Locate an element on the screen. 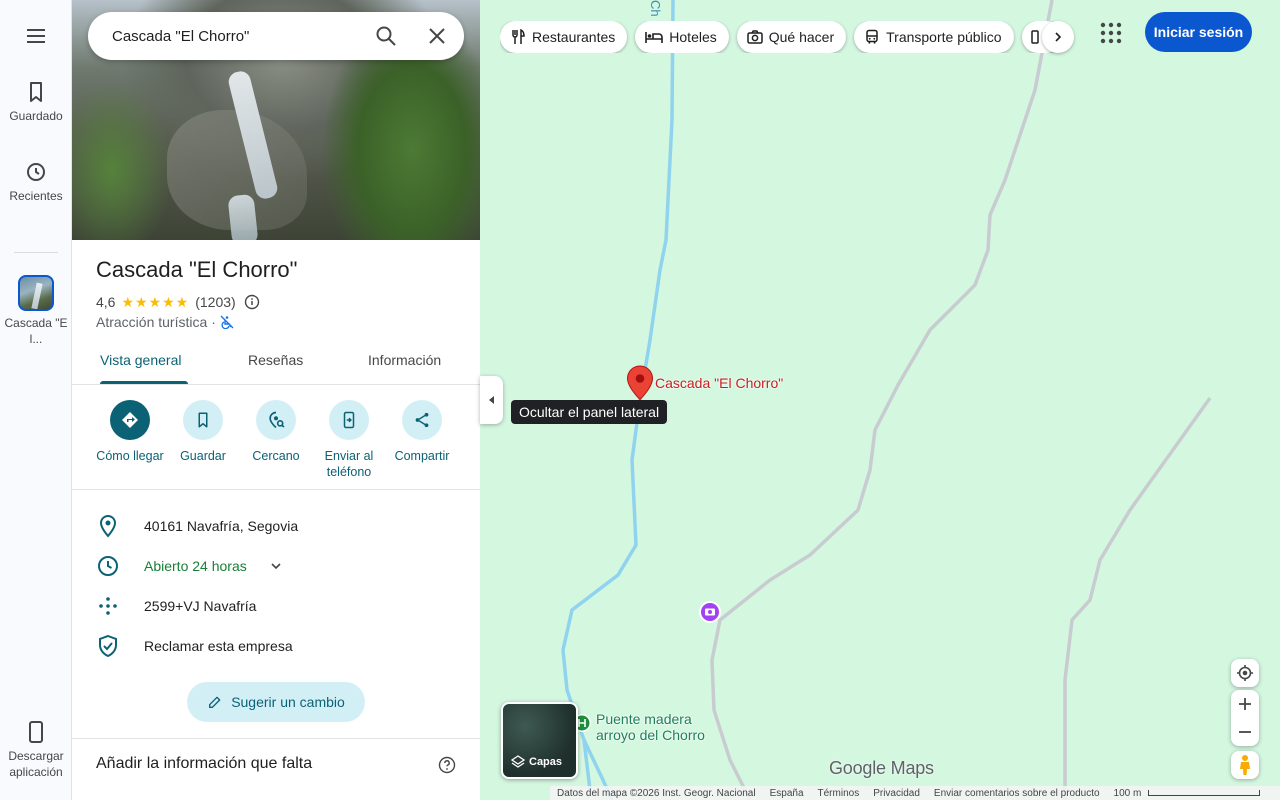 The width and height of the screenshot is (1280, 800). chips-next-button is located at coordinates (1058, 37).